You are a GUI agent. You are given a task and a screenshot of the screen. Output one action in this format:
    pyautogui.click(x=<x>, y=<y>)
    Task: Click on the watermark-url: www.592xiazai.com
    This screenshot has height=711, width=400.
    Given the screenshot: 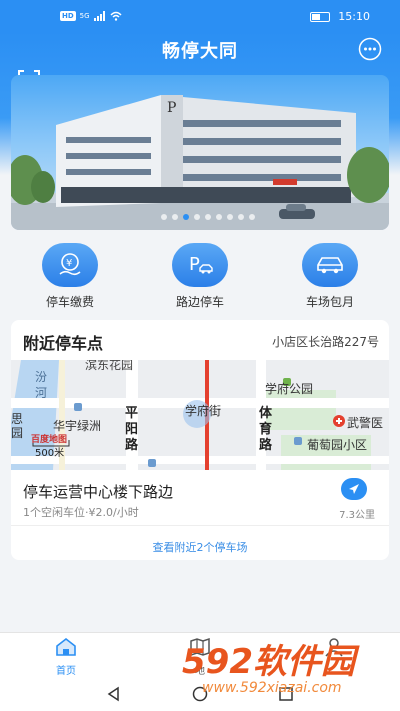 What is the action you would take?
    pyautogui.click(x=272, y=688)
    